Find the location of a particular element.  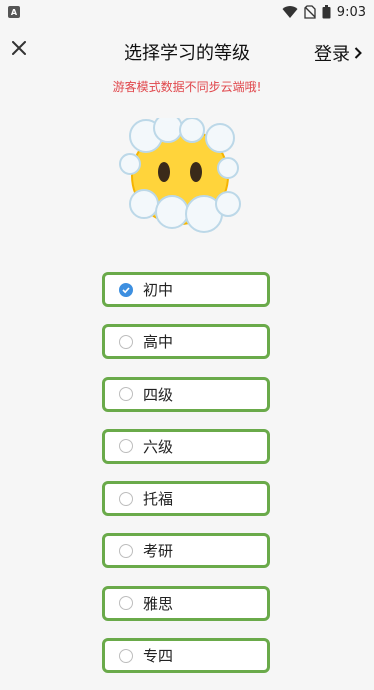

level-option-cet4: 四级 is located at coordinates (186, 394).